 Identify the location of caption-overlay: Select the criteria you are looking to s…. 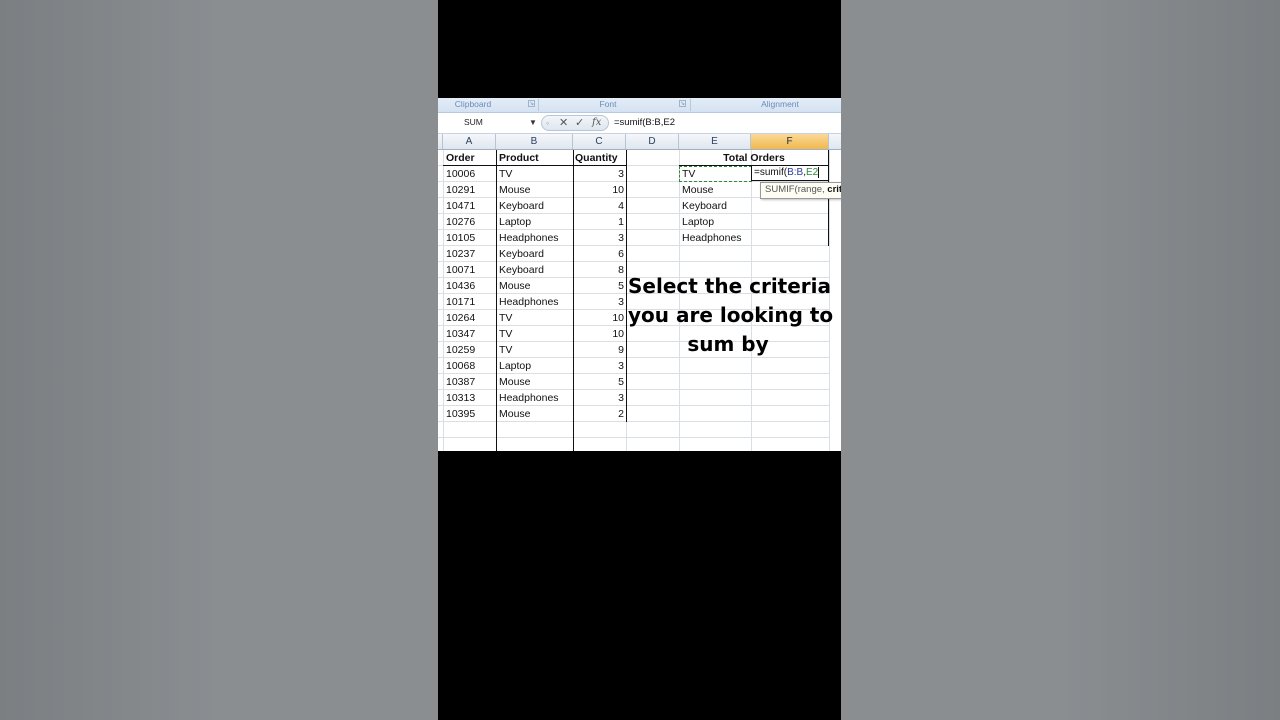
(731, 315).